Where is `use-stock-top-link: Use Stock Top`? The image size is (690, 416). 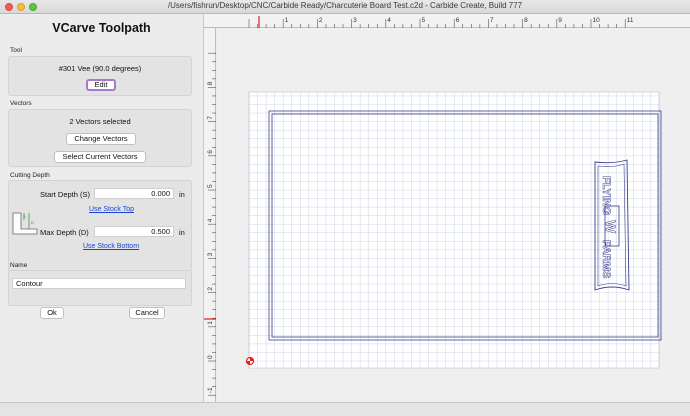
use-stock-top-link: Use Stock Top is located at coordinates (111, 209).